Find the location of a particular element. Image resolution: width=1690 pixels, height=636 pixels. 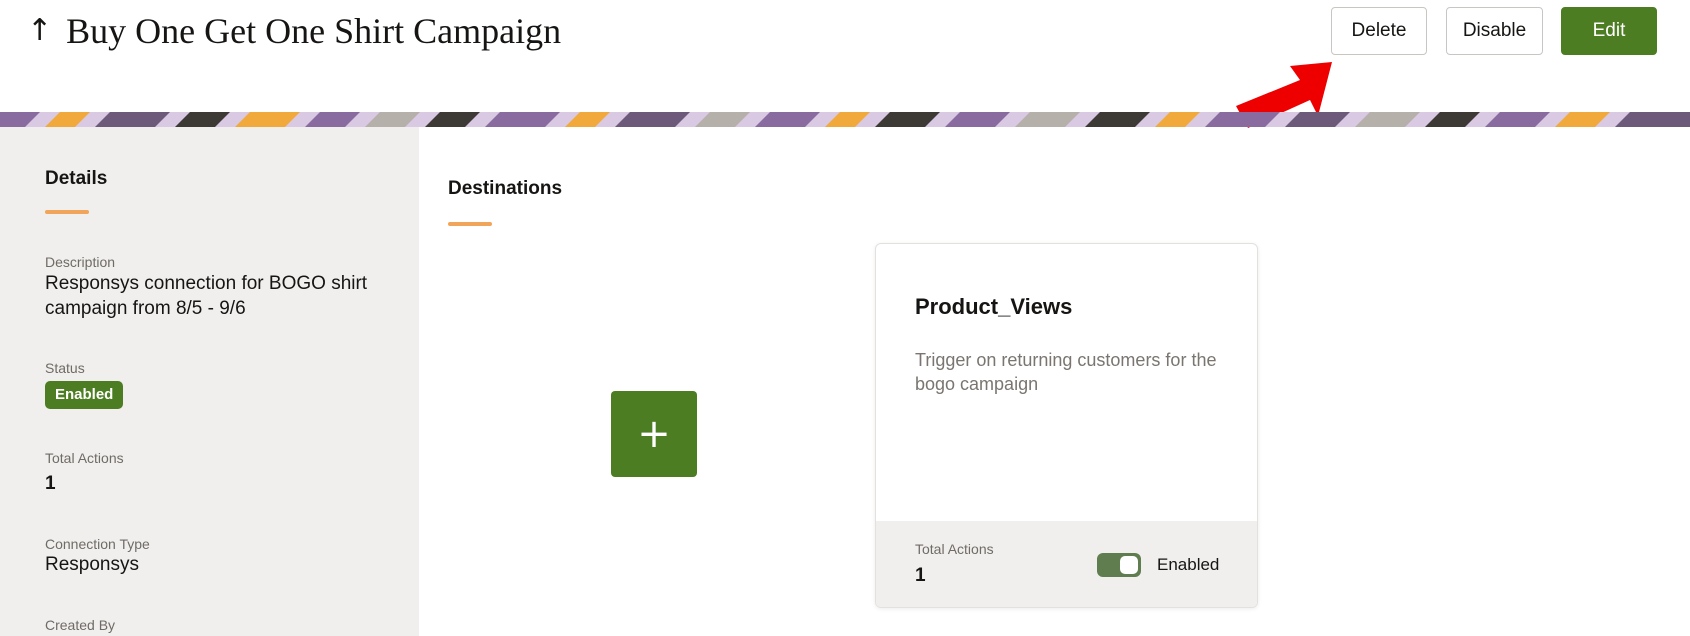

destination-enabled-toggle is located at coordinates (1119, 565).